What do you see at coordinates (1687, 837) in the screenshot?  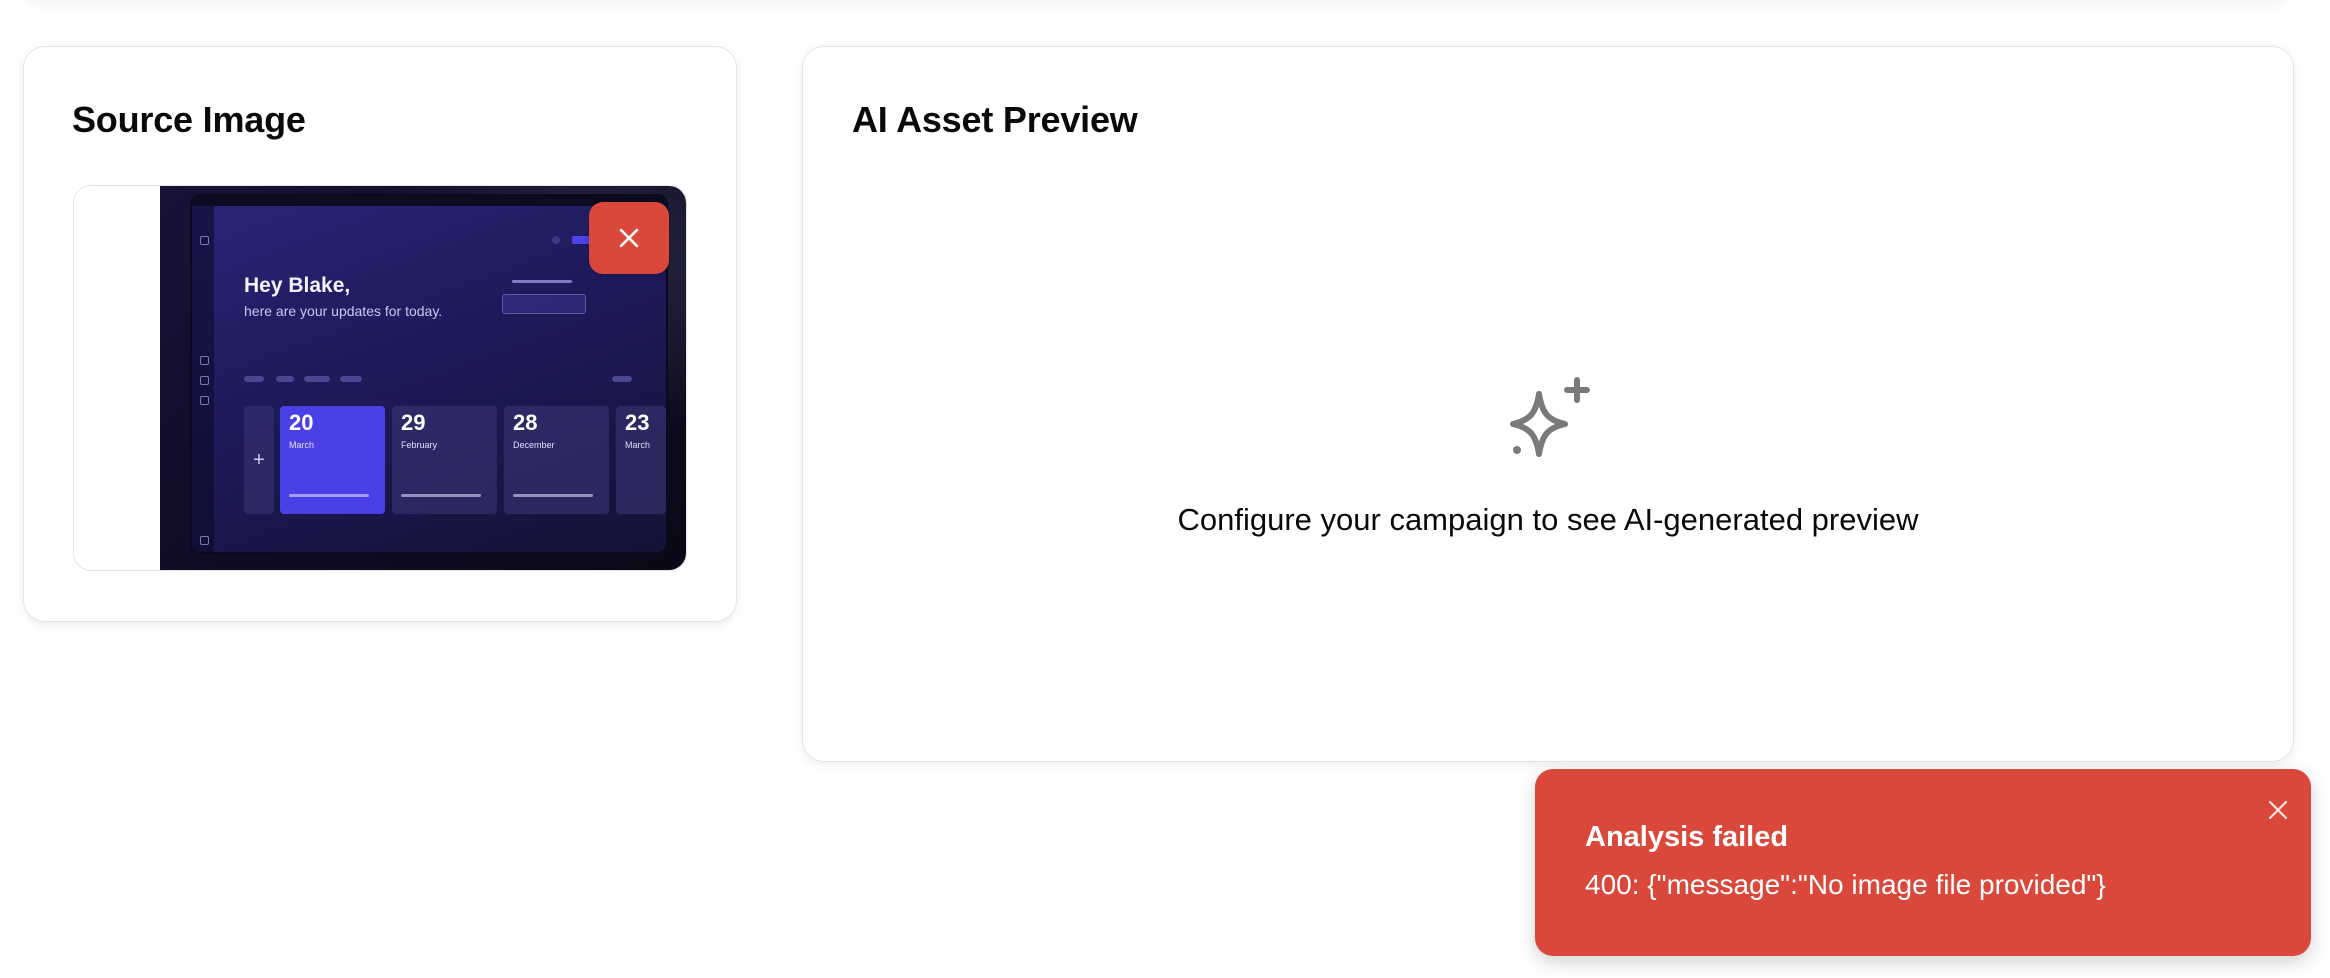 I see `toast-title: Analysis failed` at bounding box center [1687, 837].